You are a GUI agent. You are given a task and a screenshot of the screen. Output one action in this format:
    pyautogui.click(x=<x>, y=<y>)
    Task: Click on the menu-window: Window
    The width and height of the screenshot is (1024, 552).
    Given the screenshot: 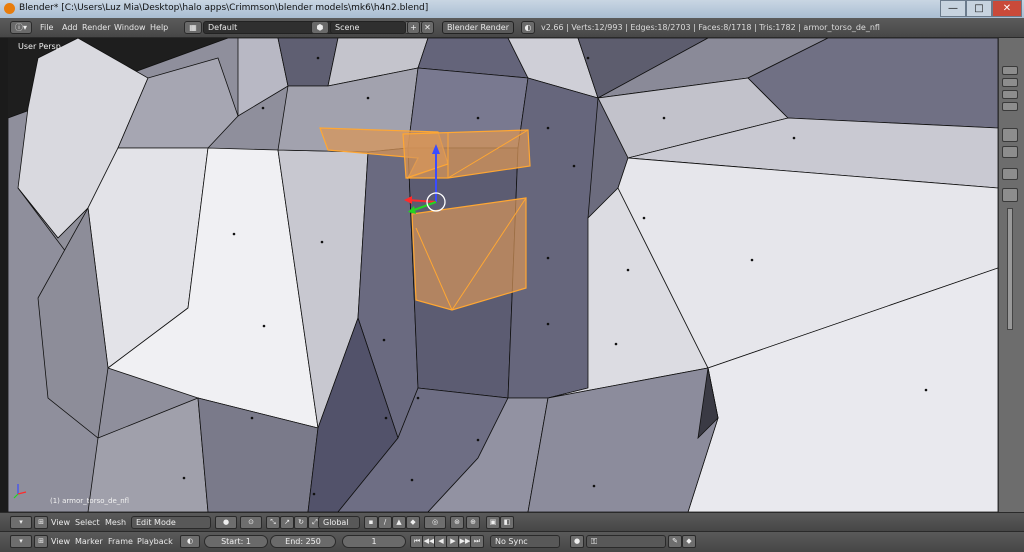 What is the action you would take?
    pyautogui.click(x=130, y=27)
    